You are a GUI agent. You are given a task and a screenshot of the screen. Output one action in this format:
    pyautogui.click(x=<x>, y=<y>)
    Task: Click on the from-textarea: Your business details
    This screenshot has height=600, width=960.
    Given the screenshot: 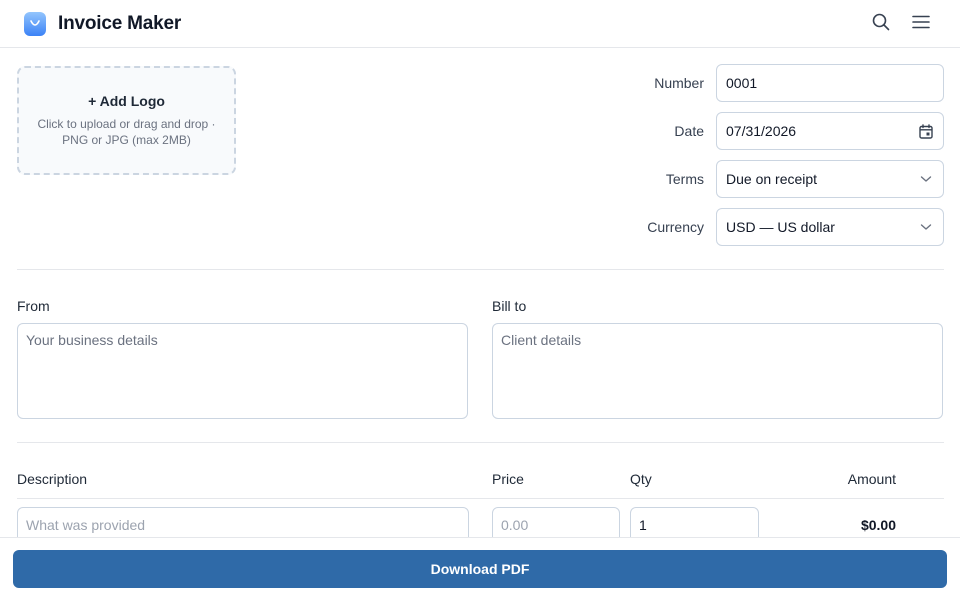 What is the action you would take?
    pyautogui.click(x=242, y=371)
    